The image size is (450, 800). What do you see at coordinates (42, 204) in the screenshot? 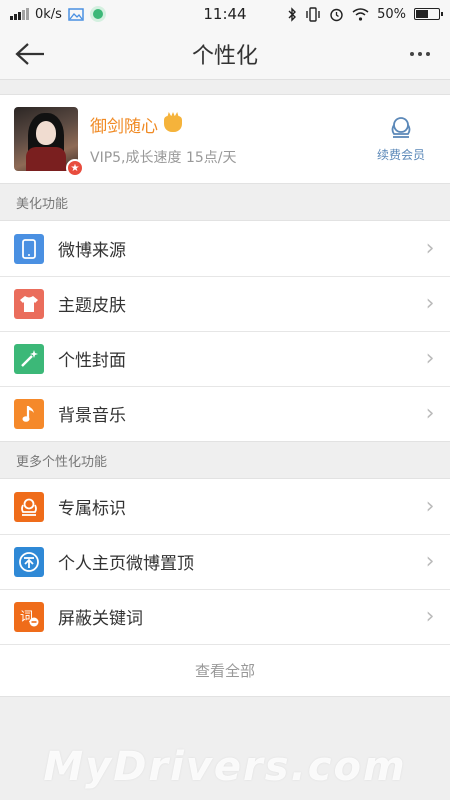
I see `section-header-beautify: 美化功能` at bounding box center [42, 204].